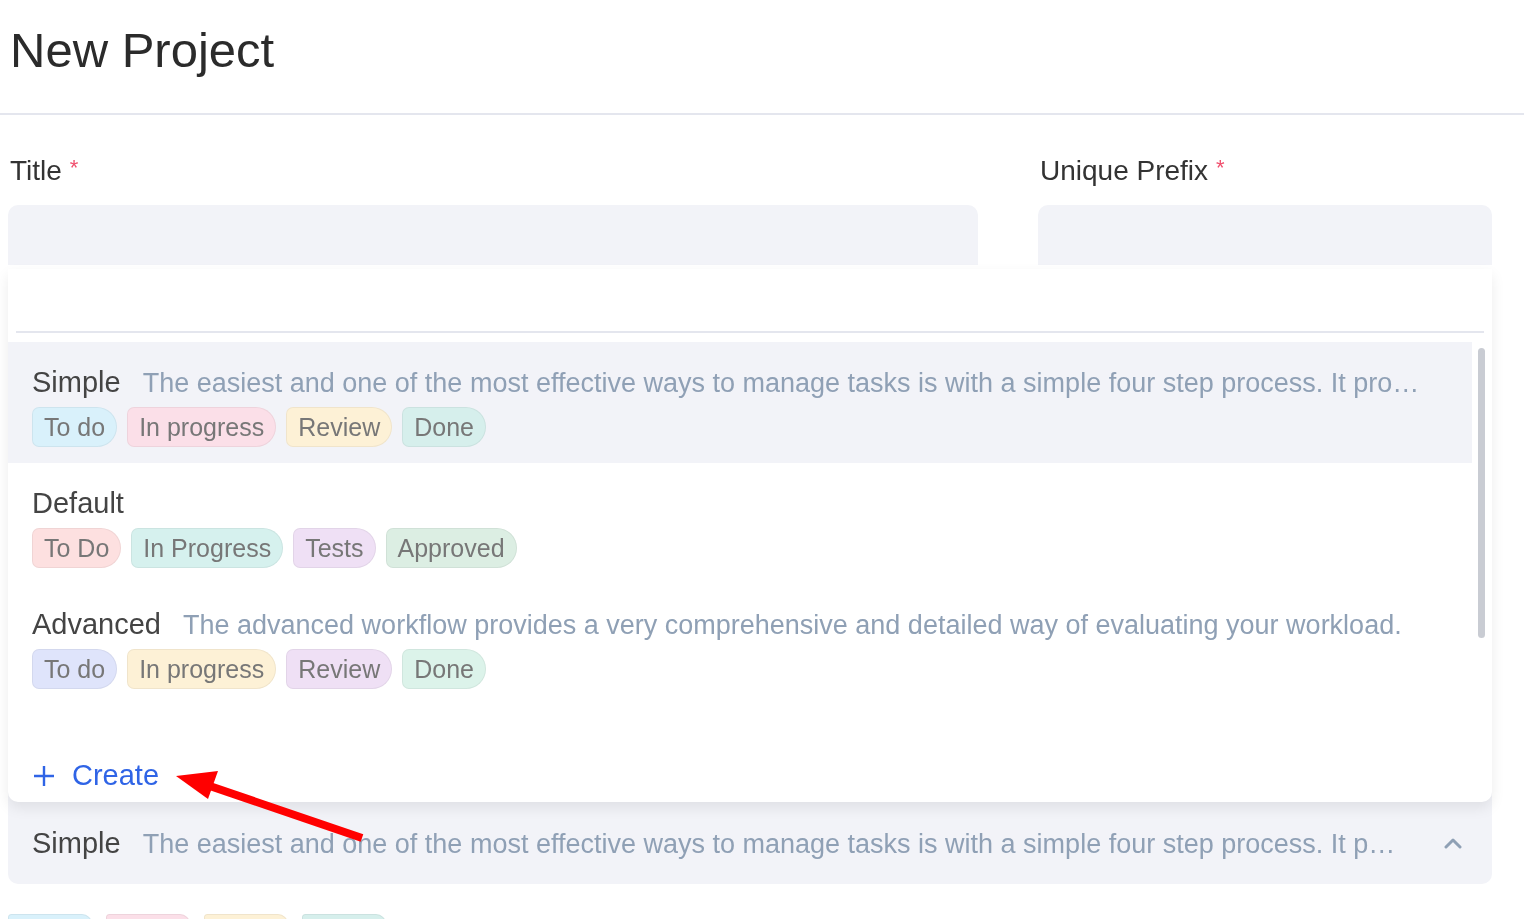 The height and width of the screenshot is (919, 1524). What do you see at coordinates (740, 402) in the screenshot?
I see `workflow-option: Simple The easiest and one of the most effective ways to manage tasks is with a simple four step process. It pro… To do In progress Review Done` at bounding box center [740, 402].